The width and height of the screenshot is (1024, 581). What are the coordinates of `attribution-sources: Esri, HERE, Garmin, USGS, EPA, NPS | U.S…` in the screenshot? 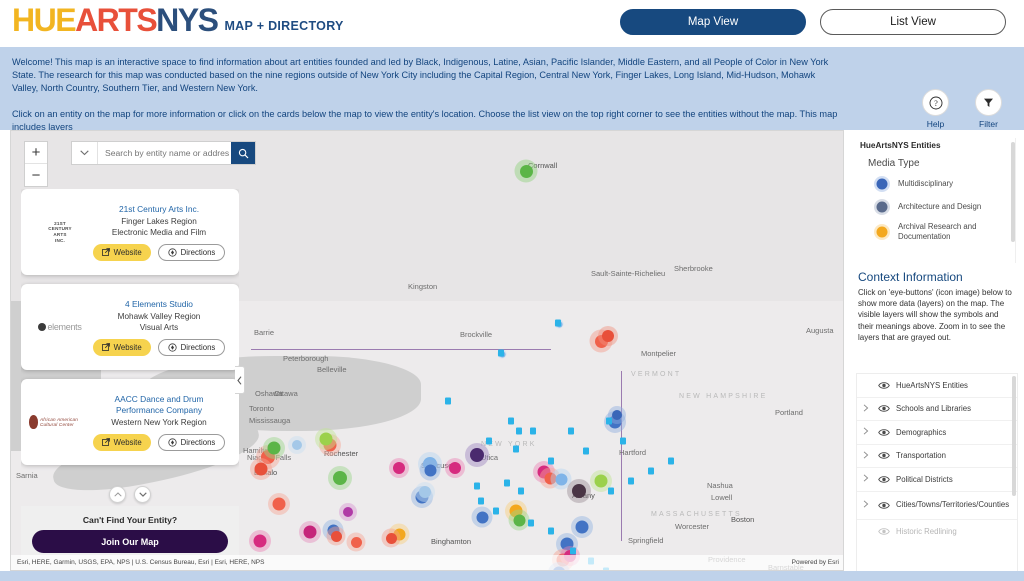 It's located at (141, 562).